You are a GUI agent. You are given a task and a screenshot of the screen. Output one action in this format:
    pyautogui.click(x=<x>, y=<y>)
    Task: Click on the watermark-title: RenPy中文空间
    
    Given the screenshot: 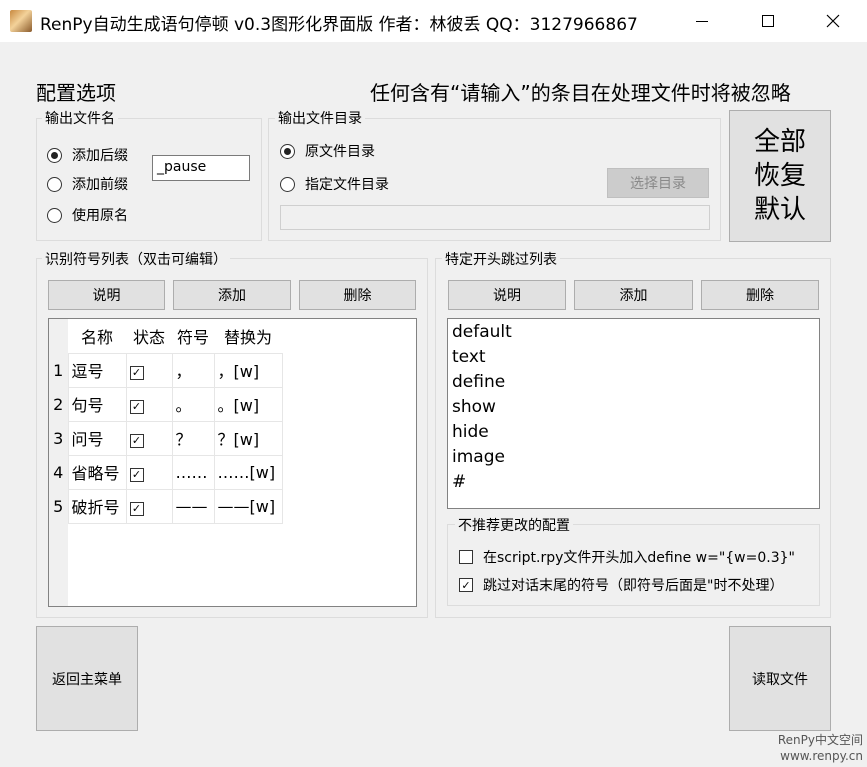 What is the action you would take?
    pyautogui.click(x=820, y=740)
    